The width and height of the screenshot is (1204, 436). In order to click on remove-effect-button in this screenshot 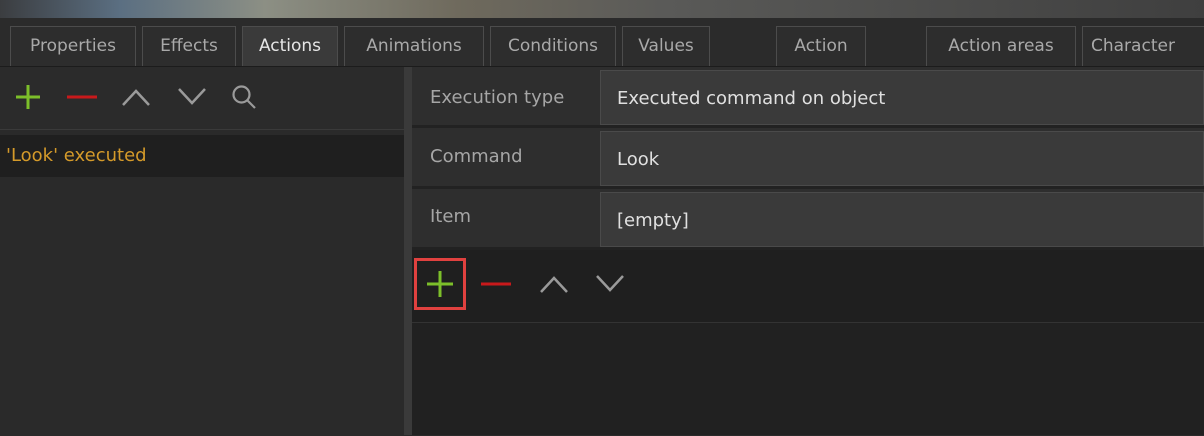, I will do `click(496, 284)`.